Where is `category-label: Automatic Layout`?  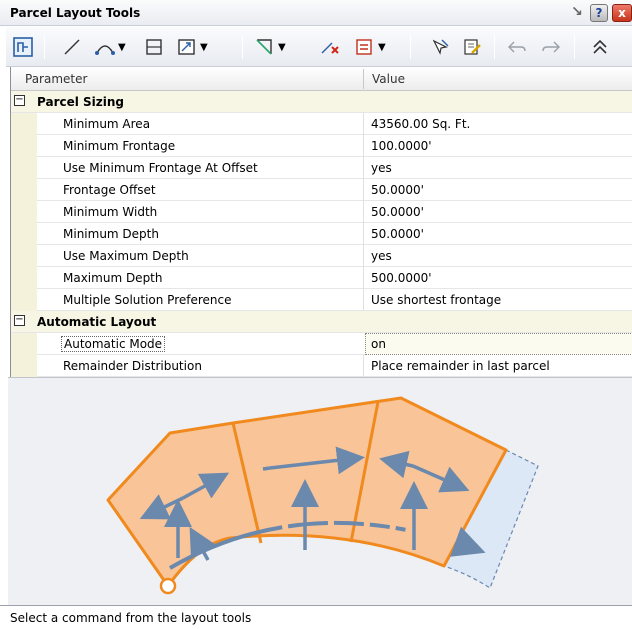
category-label: Automatic Layout is located at coordinates (97, 322).